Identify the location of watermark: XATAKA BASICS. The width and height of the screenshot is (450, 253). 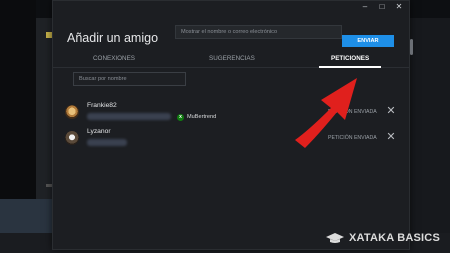
(382, 238).